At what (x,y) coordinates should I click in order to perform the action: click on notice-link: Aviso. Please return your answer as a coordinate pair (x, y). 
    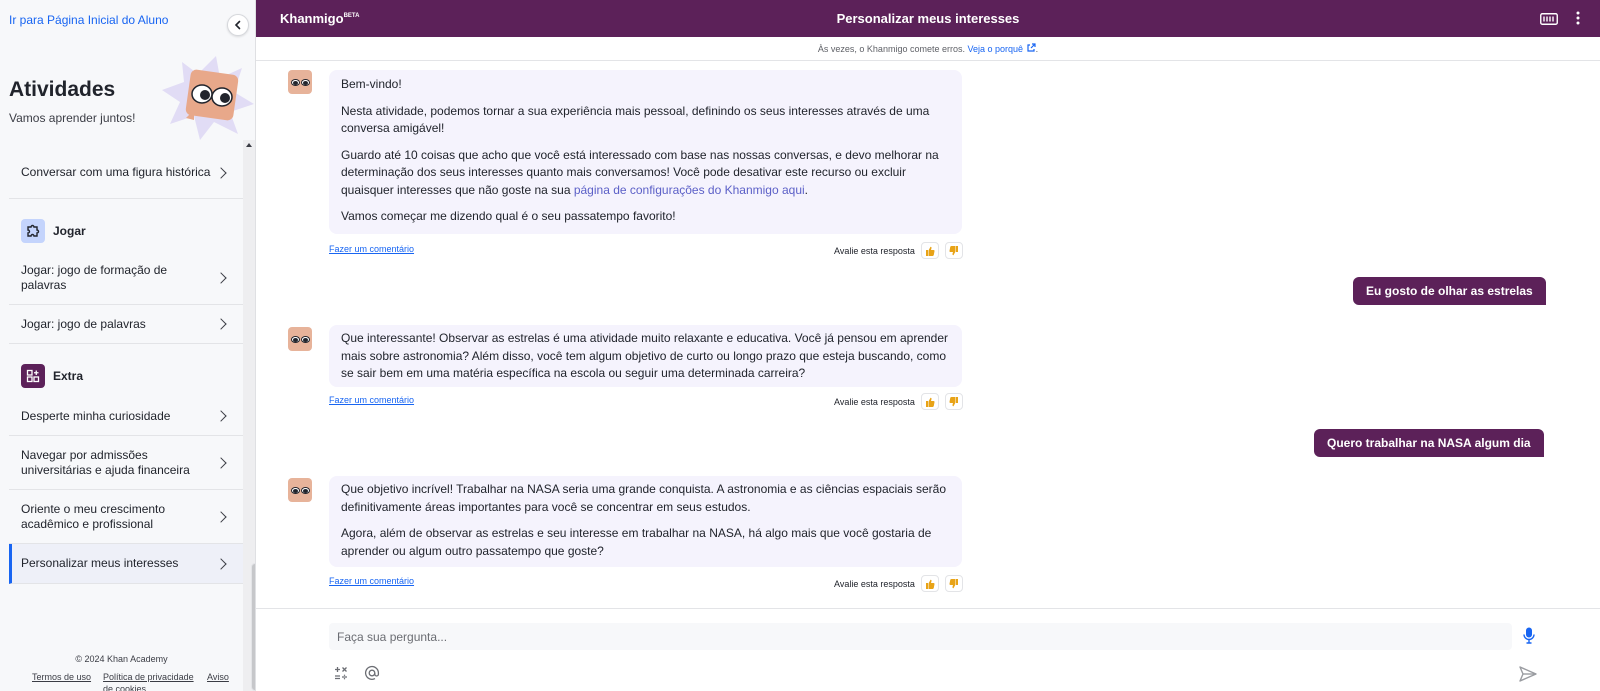
    Looking at the image, I should click on (218, 681).